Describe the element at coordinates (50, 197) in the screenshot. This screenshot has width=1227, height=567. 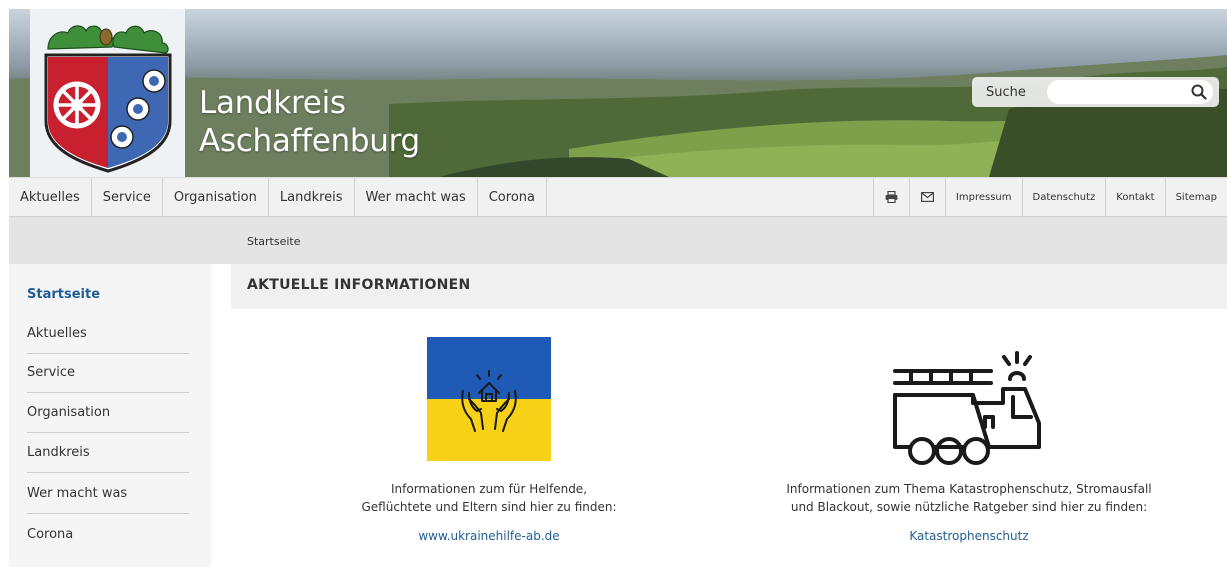
I see `nav-item-aktuelles: Aktuelles` at that location.